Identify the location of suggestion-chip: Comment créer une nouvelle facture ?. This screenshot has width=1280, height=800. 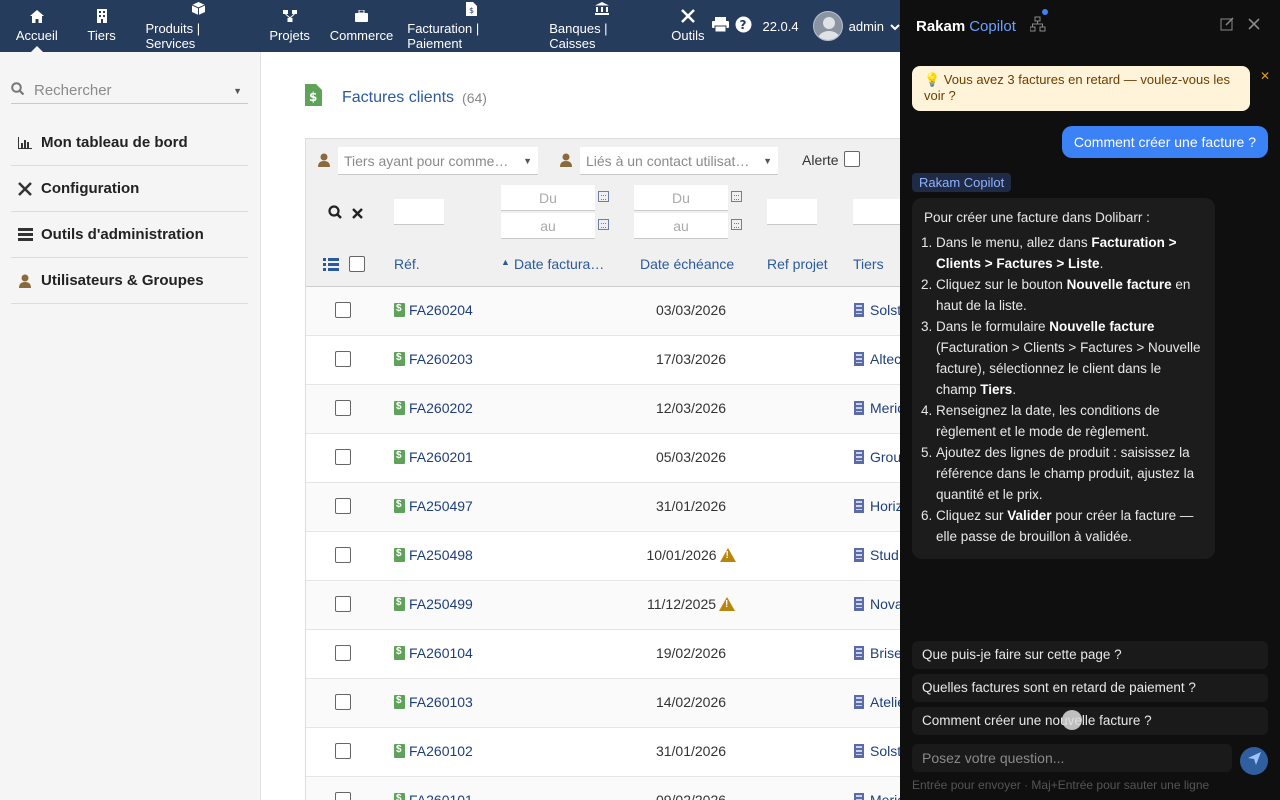
(1090, 721).